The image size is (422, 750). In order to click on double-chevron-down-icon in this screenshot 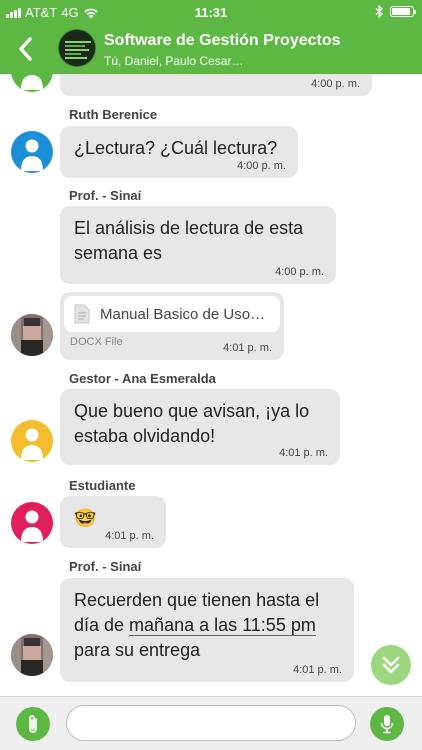, I will do `click(391, 665)`.